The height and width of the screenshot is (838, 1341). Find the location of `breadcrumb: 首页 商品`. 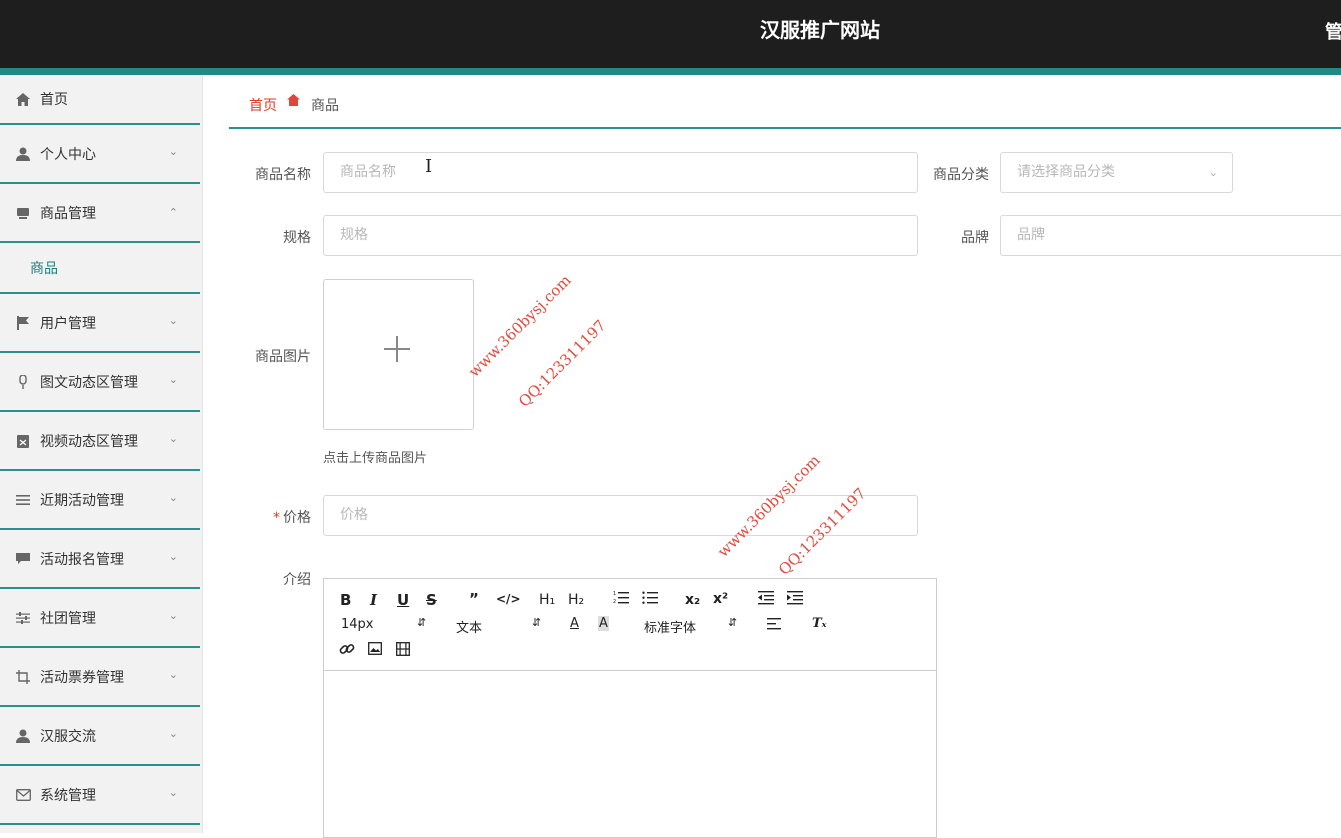

breadcrumb: 首页 商品 is located at coordinates (785, 102).